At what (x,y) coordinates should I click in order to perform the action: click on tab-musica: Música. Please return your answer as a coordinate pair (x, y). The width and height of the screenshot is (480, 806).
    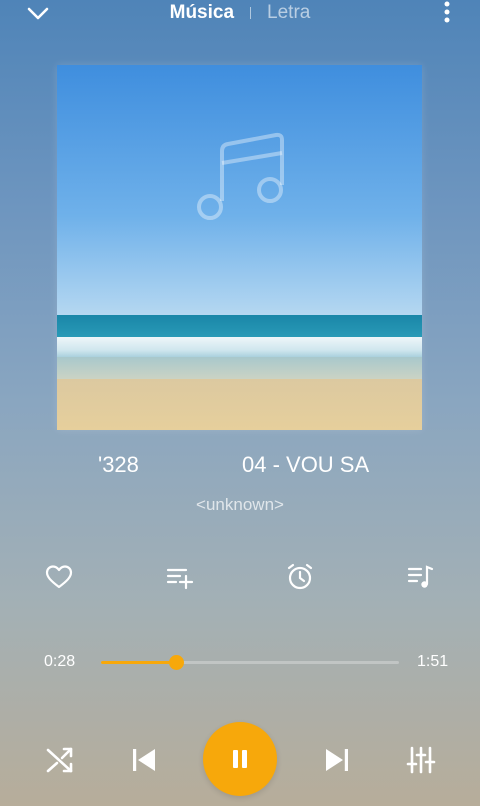
    Looking at the image, I should click on (202, 12).